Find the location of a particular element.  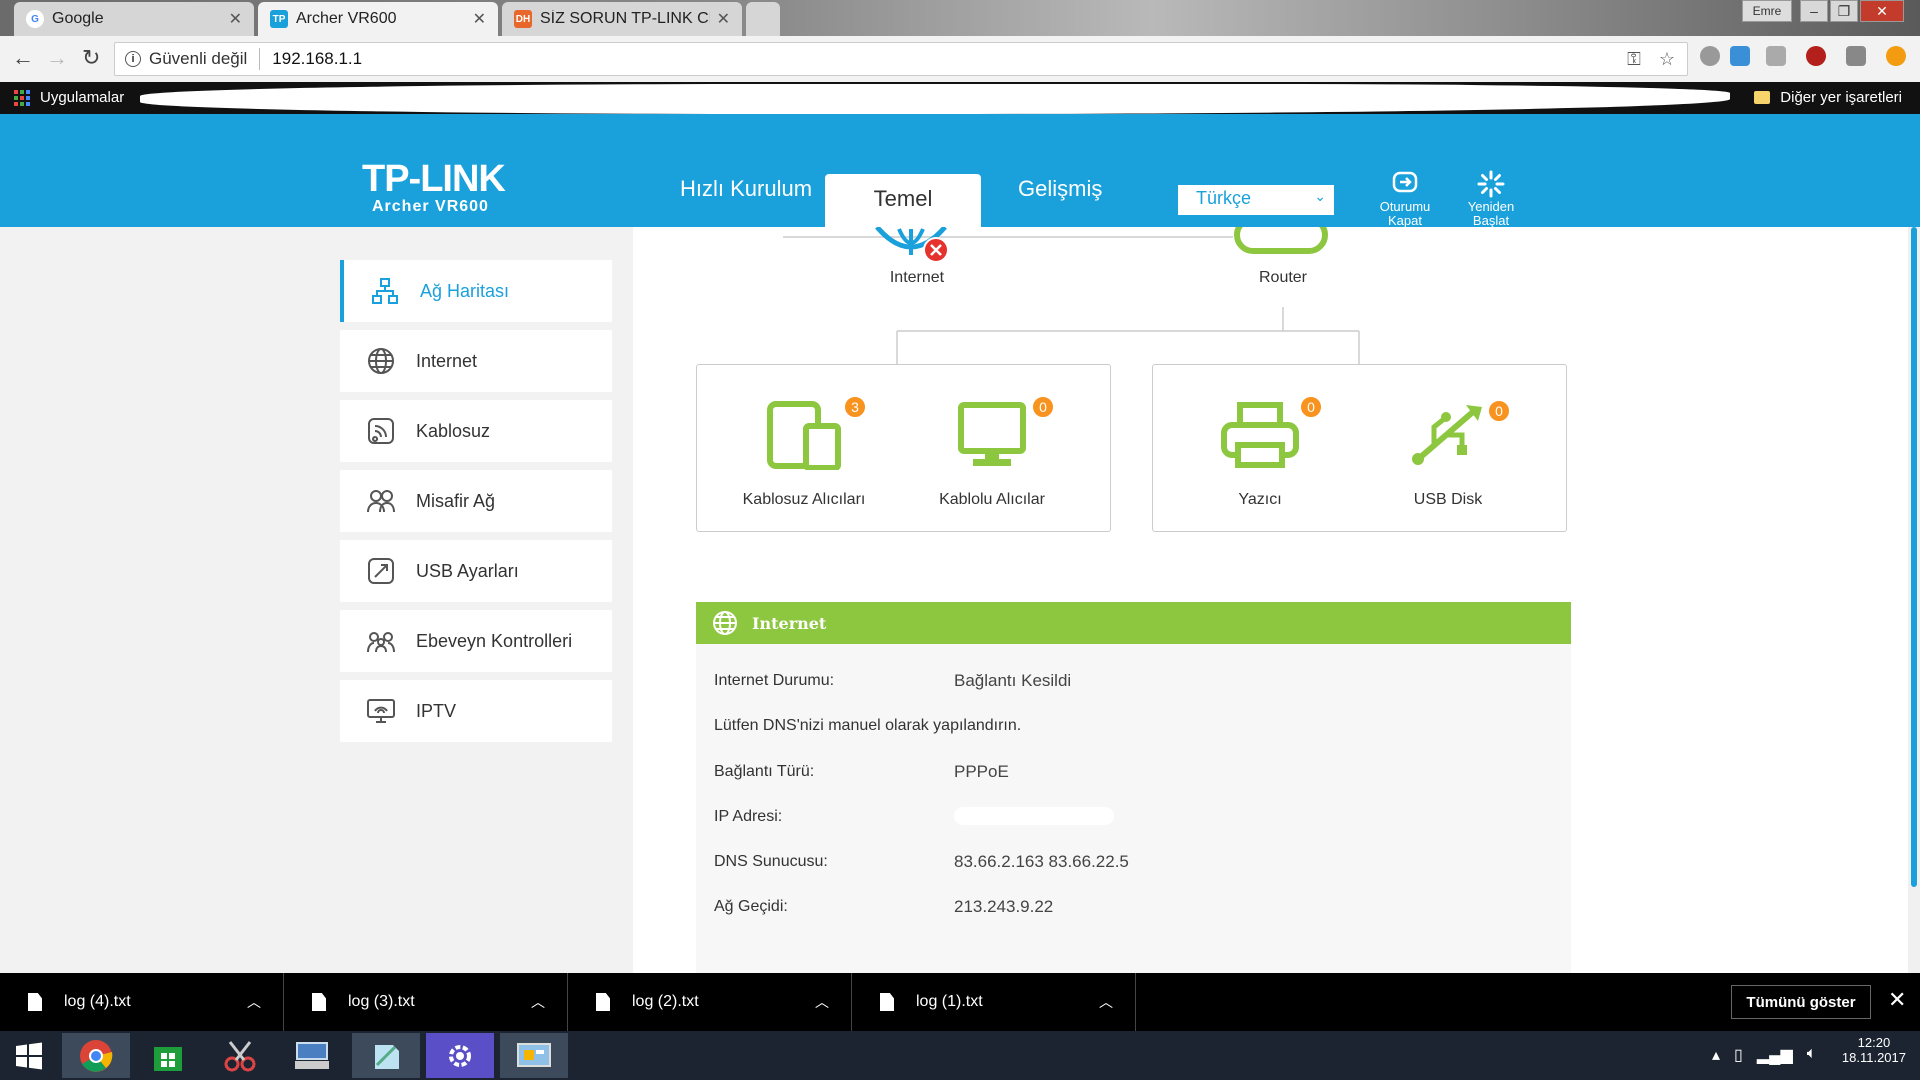

sidebar-item-network-map: Ağ Haritası is located at coordinates (476, 291).